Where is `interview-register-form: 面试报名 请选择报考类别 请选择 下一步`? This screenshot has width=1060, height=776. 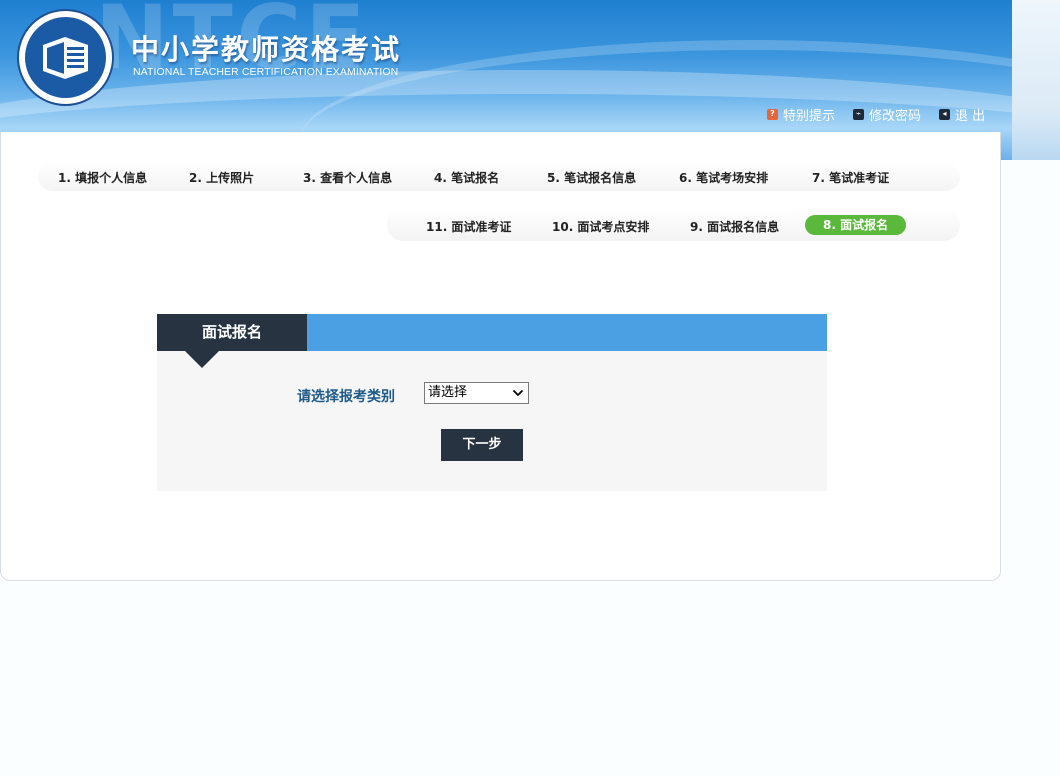 interview-register-form: 面试报名 请选择报考类别 请选择 下一步 is located at coordinates (492, 402).